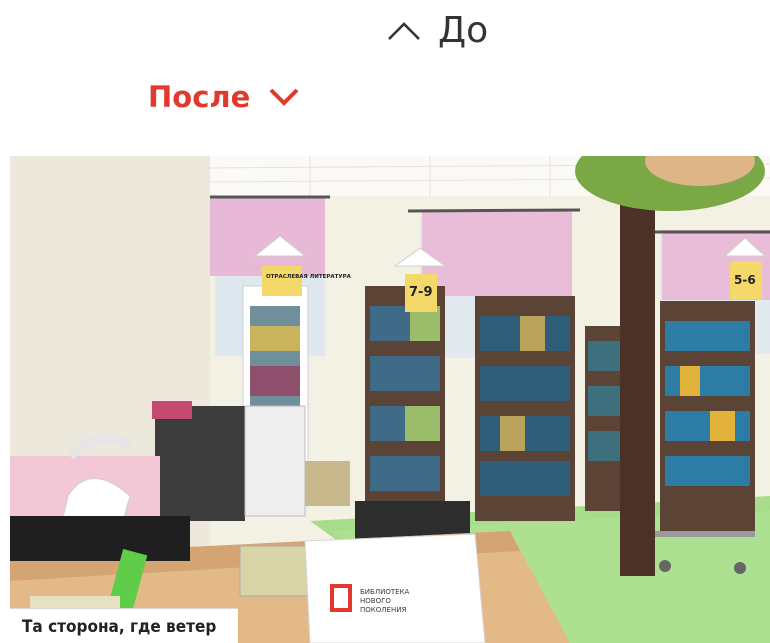 The width and height of the screenshot is (770, 643). Describe the element at coordinates (463, 30) in the screenshot. I see `before-label: До` at that location.